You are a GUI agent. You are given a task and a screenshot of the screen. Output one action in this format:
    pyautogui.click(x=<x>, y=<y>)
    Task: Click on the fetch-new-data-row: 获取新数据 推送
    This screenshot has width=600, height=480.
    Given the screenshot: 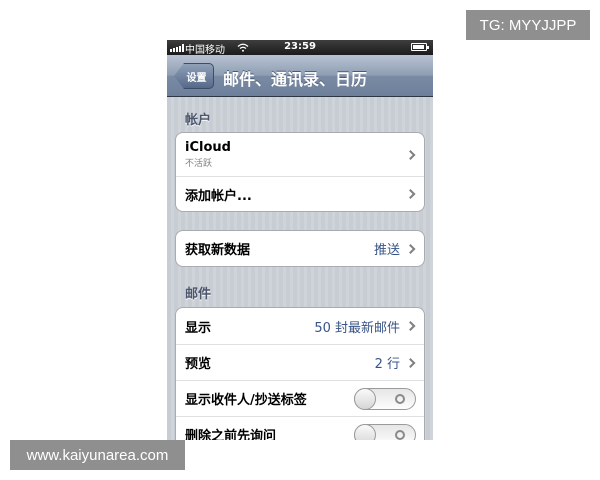 What is the action you would take?
    pyautogui.click(x=300, y=248)
    